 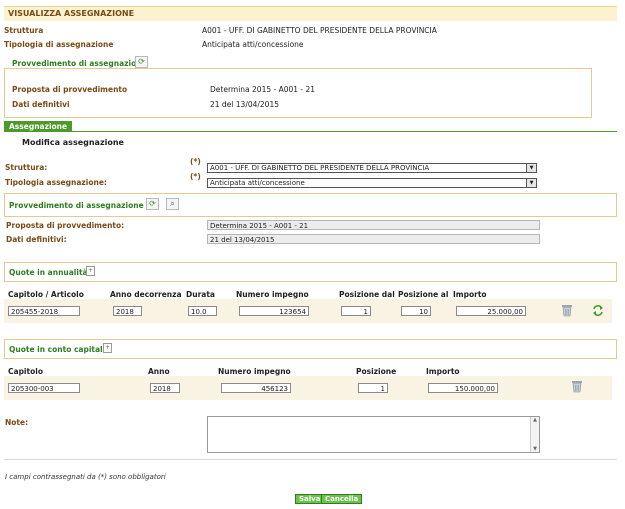 I want to click on numero-impegno-cc-input: 456123, so click(x=256, y=388).